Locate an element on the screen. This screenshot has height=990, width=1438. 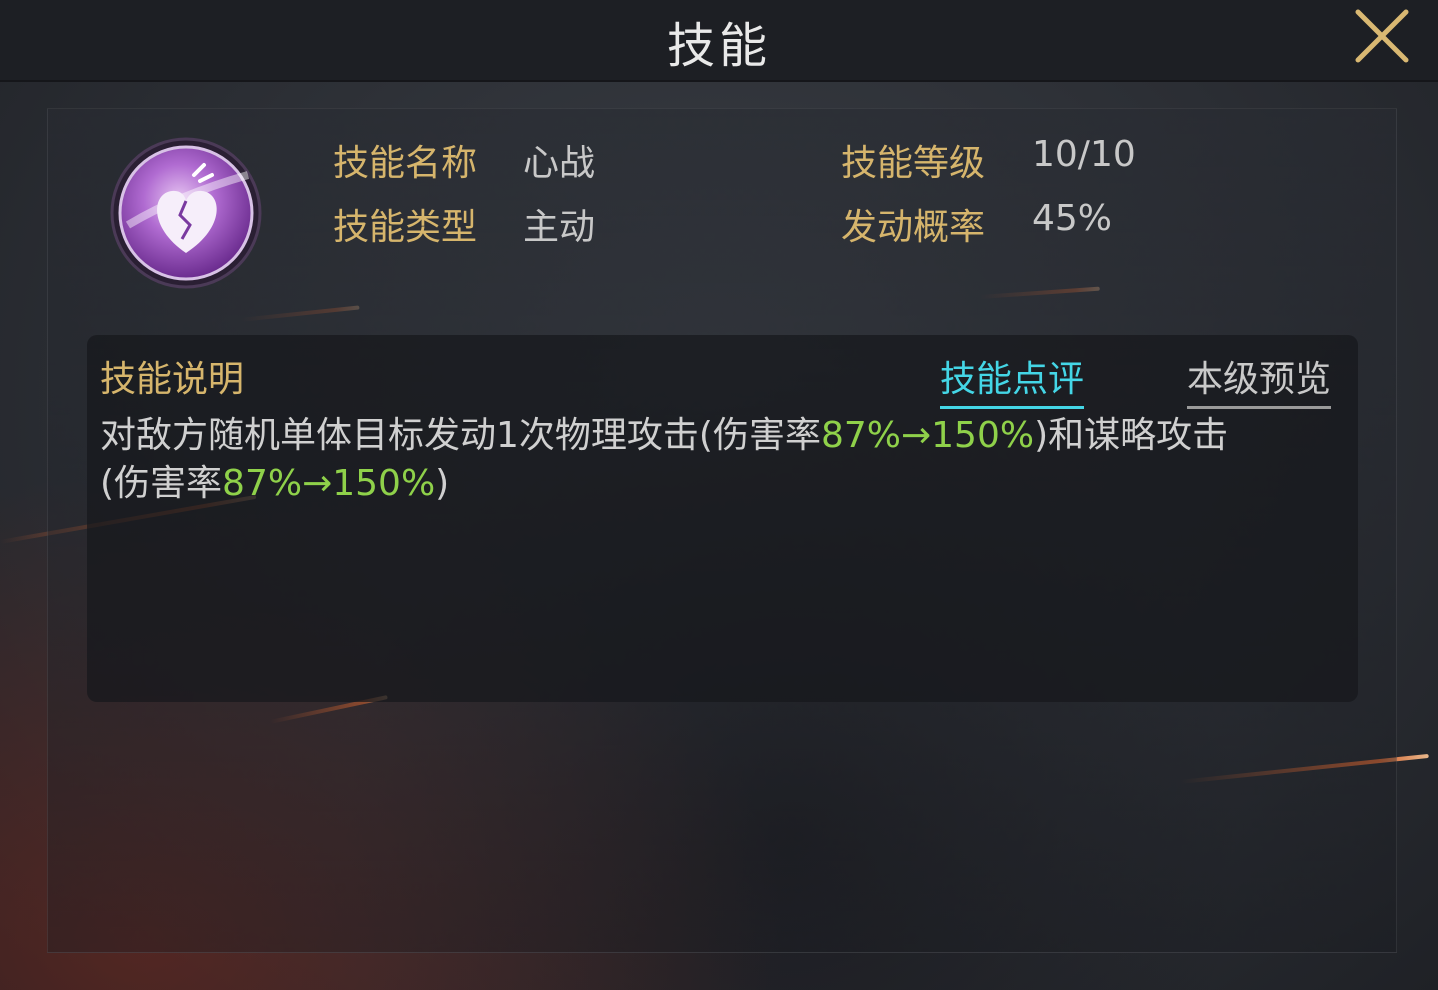
title-bar: 技能 is located at coordinates (719, 41).